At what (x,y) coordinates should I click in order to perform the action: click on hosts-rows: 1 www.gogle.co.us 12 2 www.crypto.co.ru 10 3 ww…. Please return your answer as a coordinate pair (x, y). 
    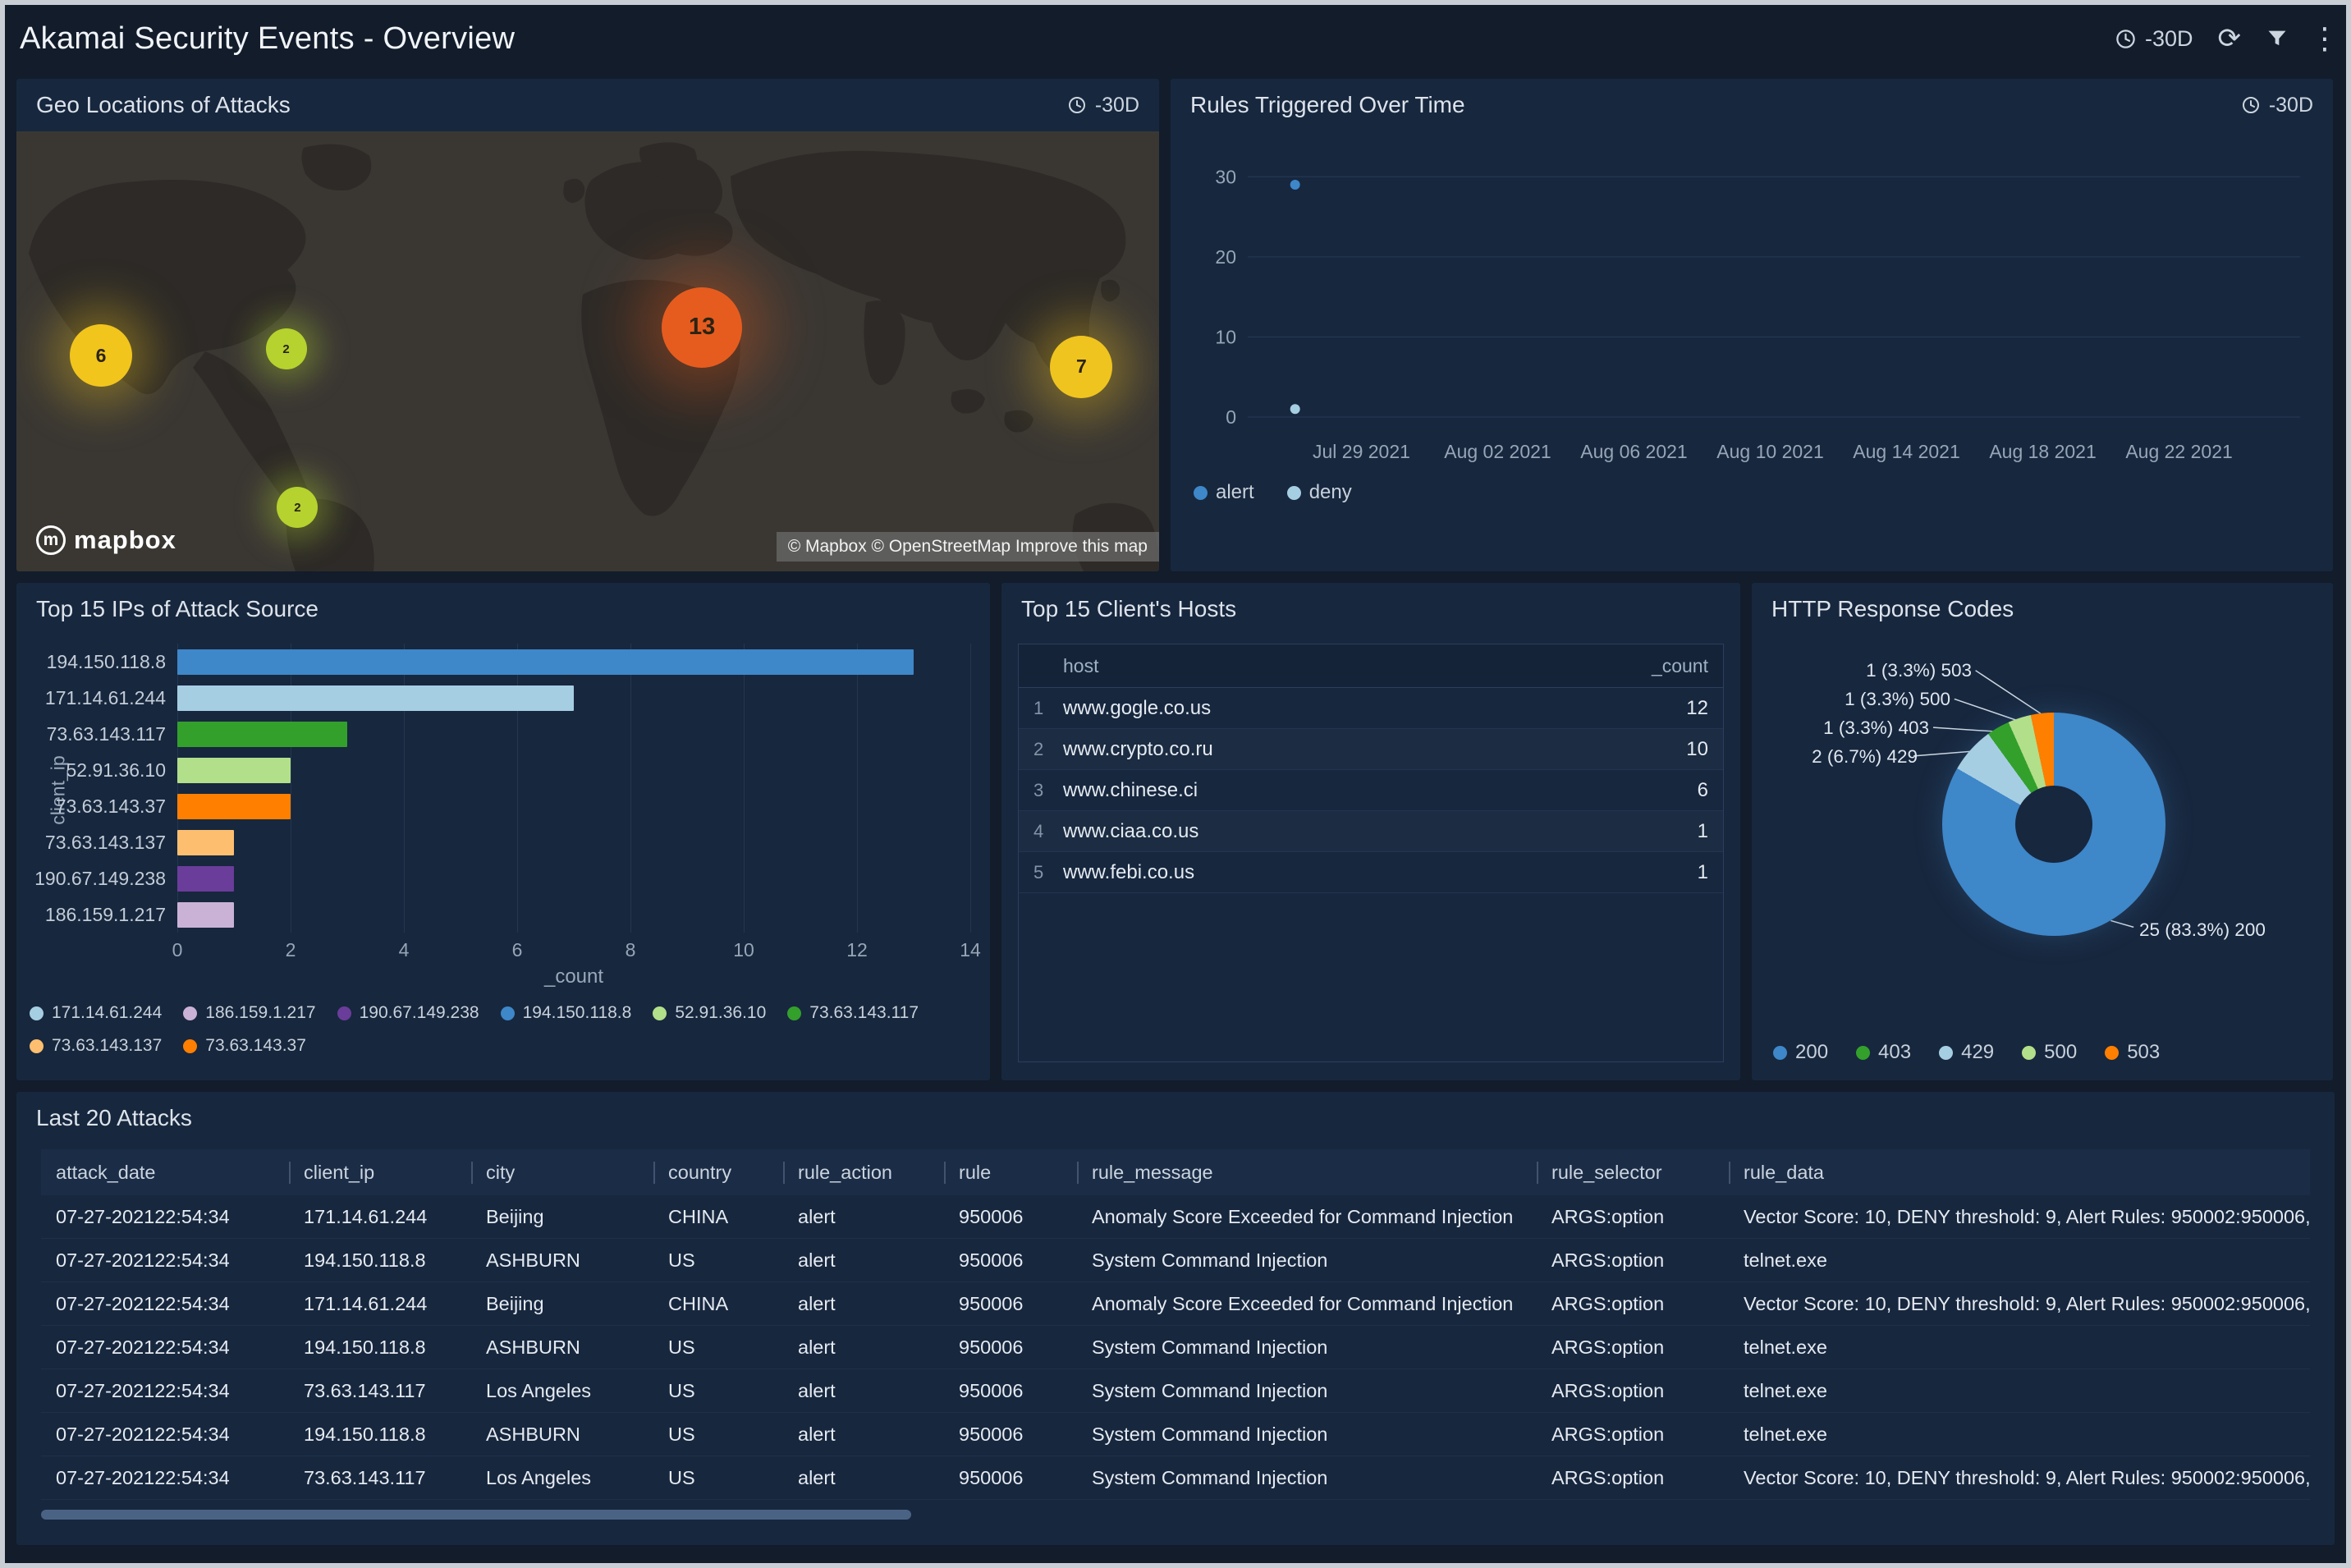
    Looking at the image, I should click on (1371, 790).